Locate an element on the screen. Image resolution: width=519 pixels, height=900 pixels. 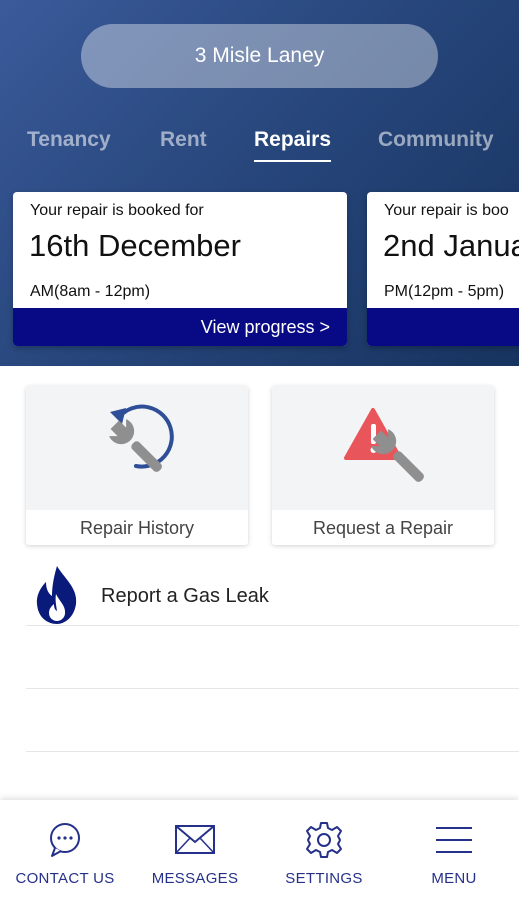
view-progress-button is located at coordinates (443, 327).